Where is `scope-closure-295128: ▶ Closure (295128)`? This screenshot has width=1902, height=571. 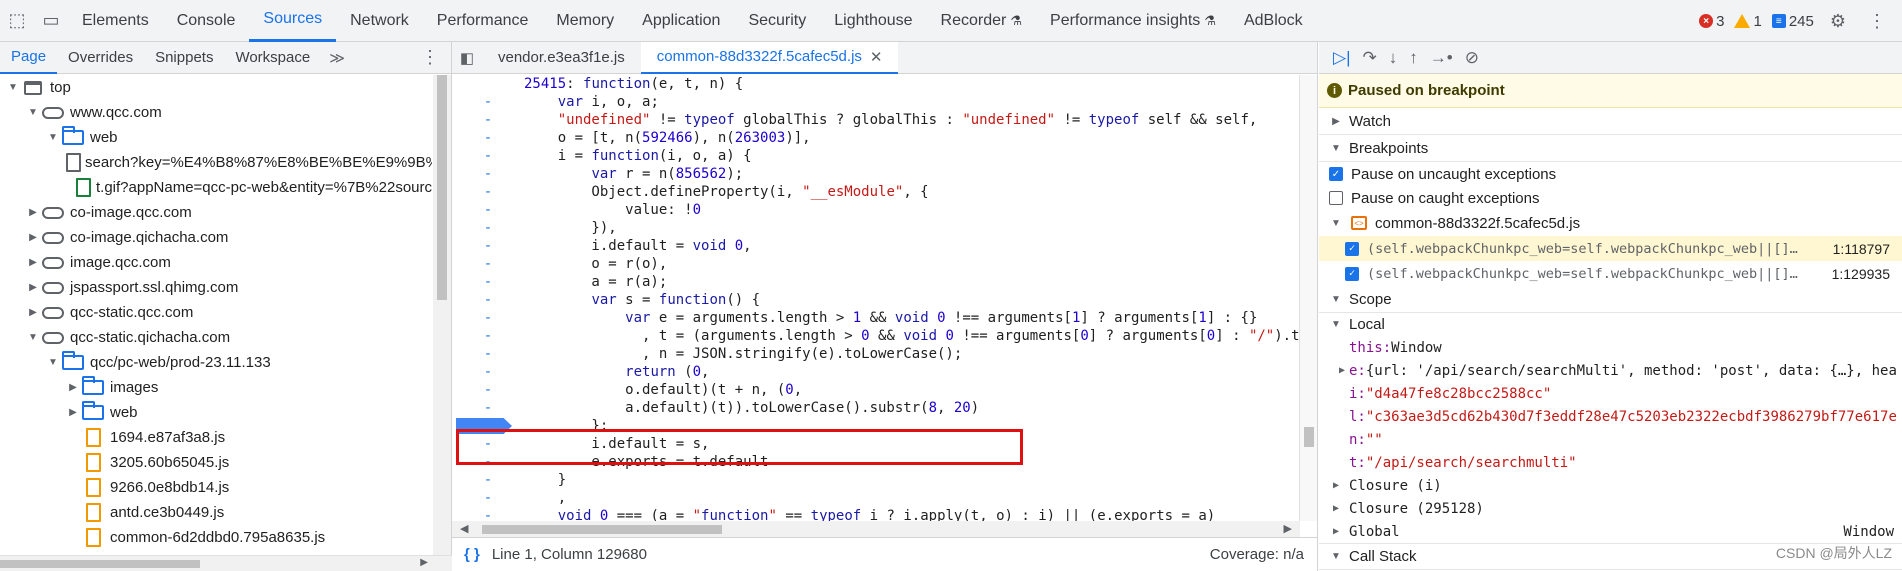 scope-closure-295128: ▶ Closure (295128) is located at coordinates (1610, 508).